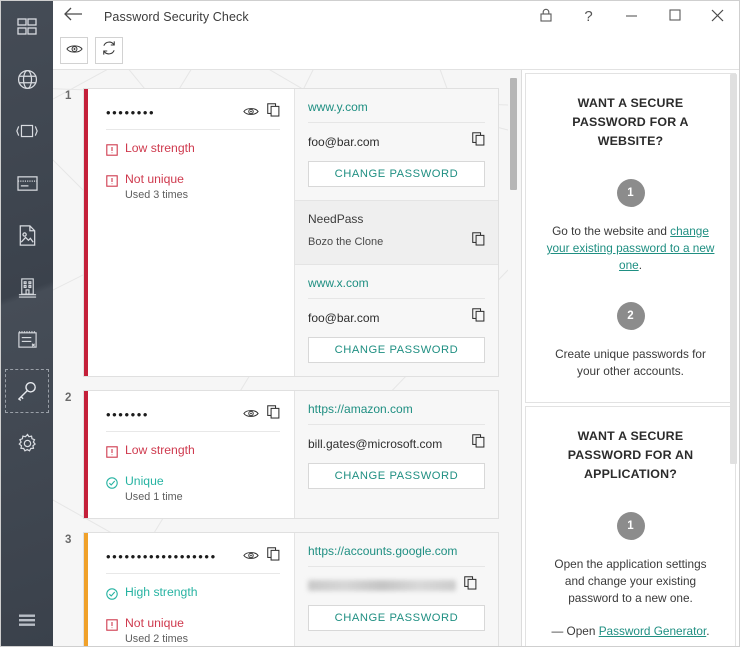 This screenshot has width=740, height=647. I want to click on account-site: https://amazon.com, so click(396, 413).